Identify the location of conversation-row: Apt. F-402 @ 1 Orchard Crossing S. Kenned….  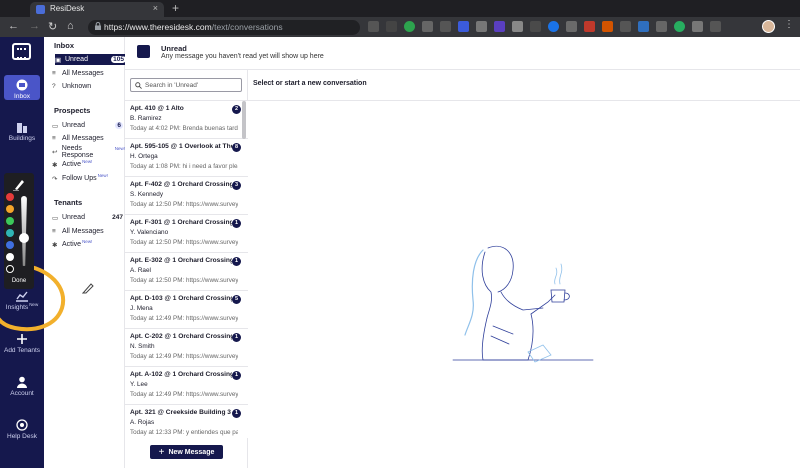
(186, 196).